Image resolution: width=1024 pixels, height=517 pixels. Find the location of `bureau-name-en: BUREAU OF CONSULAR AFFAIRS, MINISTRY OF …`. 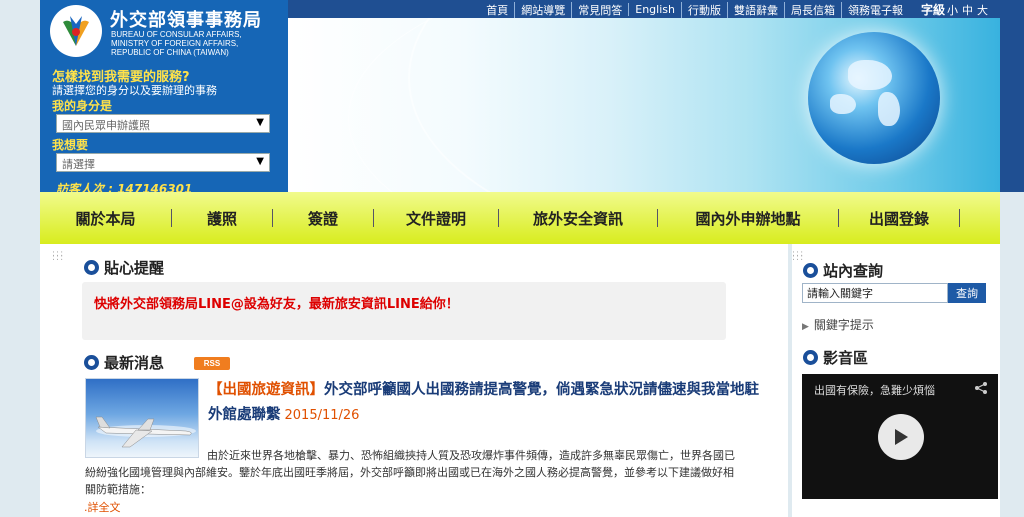

bureau-name-en: BUREAU OF CONSULAR AFFAIRS, MINISTRY OF … is located at coordinates (176, 43).